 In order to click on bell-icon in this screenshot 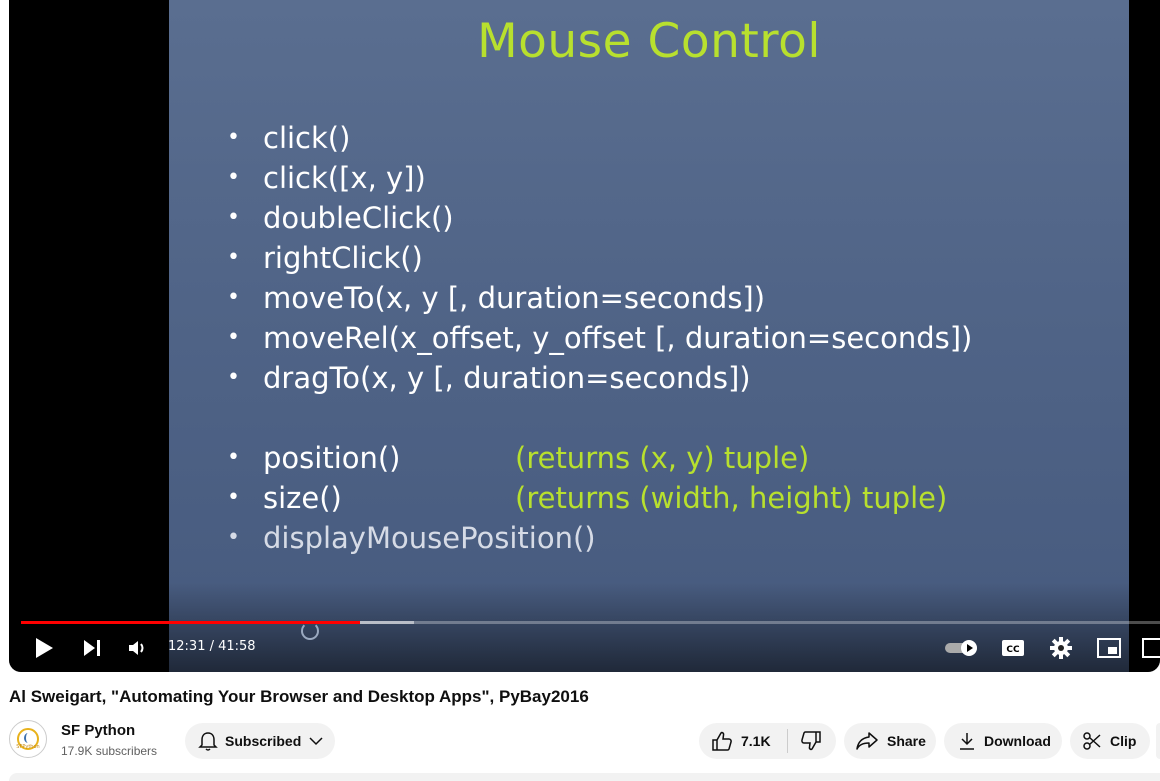, I will do `click(208, 741)`.